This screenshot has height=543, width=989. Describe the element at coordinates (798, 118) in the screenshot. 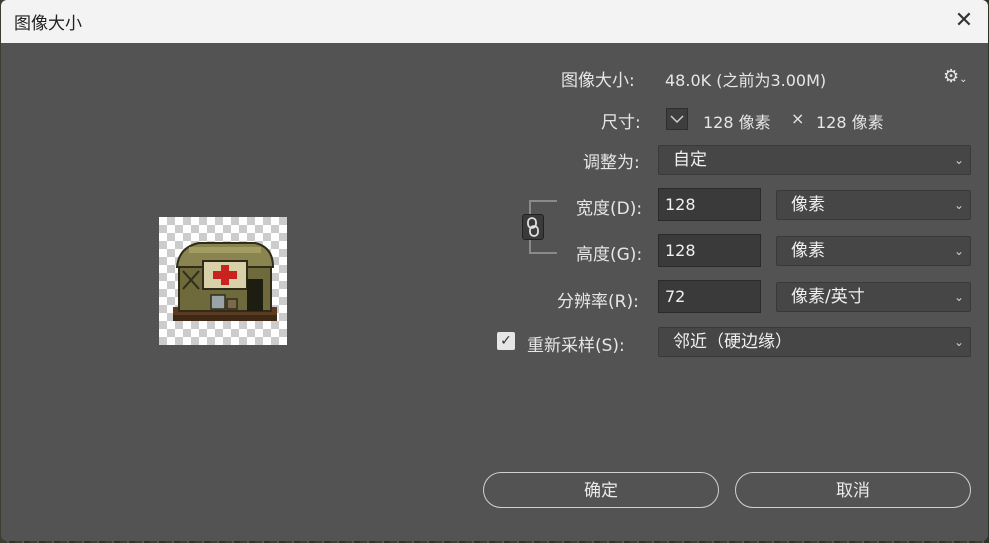

I see `dimensions-times: ×` at that location.